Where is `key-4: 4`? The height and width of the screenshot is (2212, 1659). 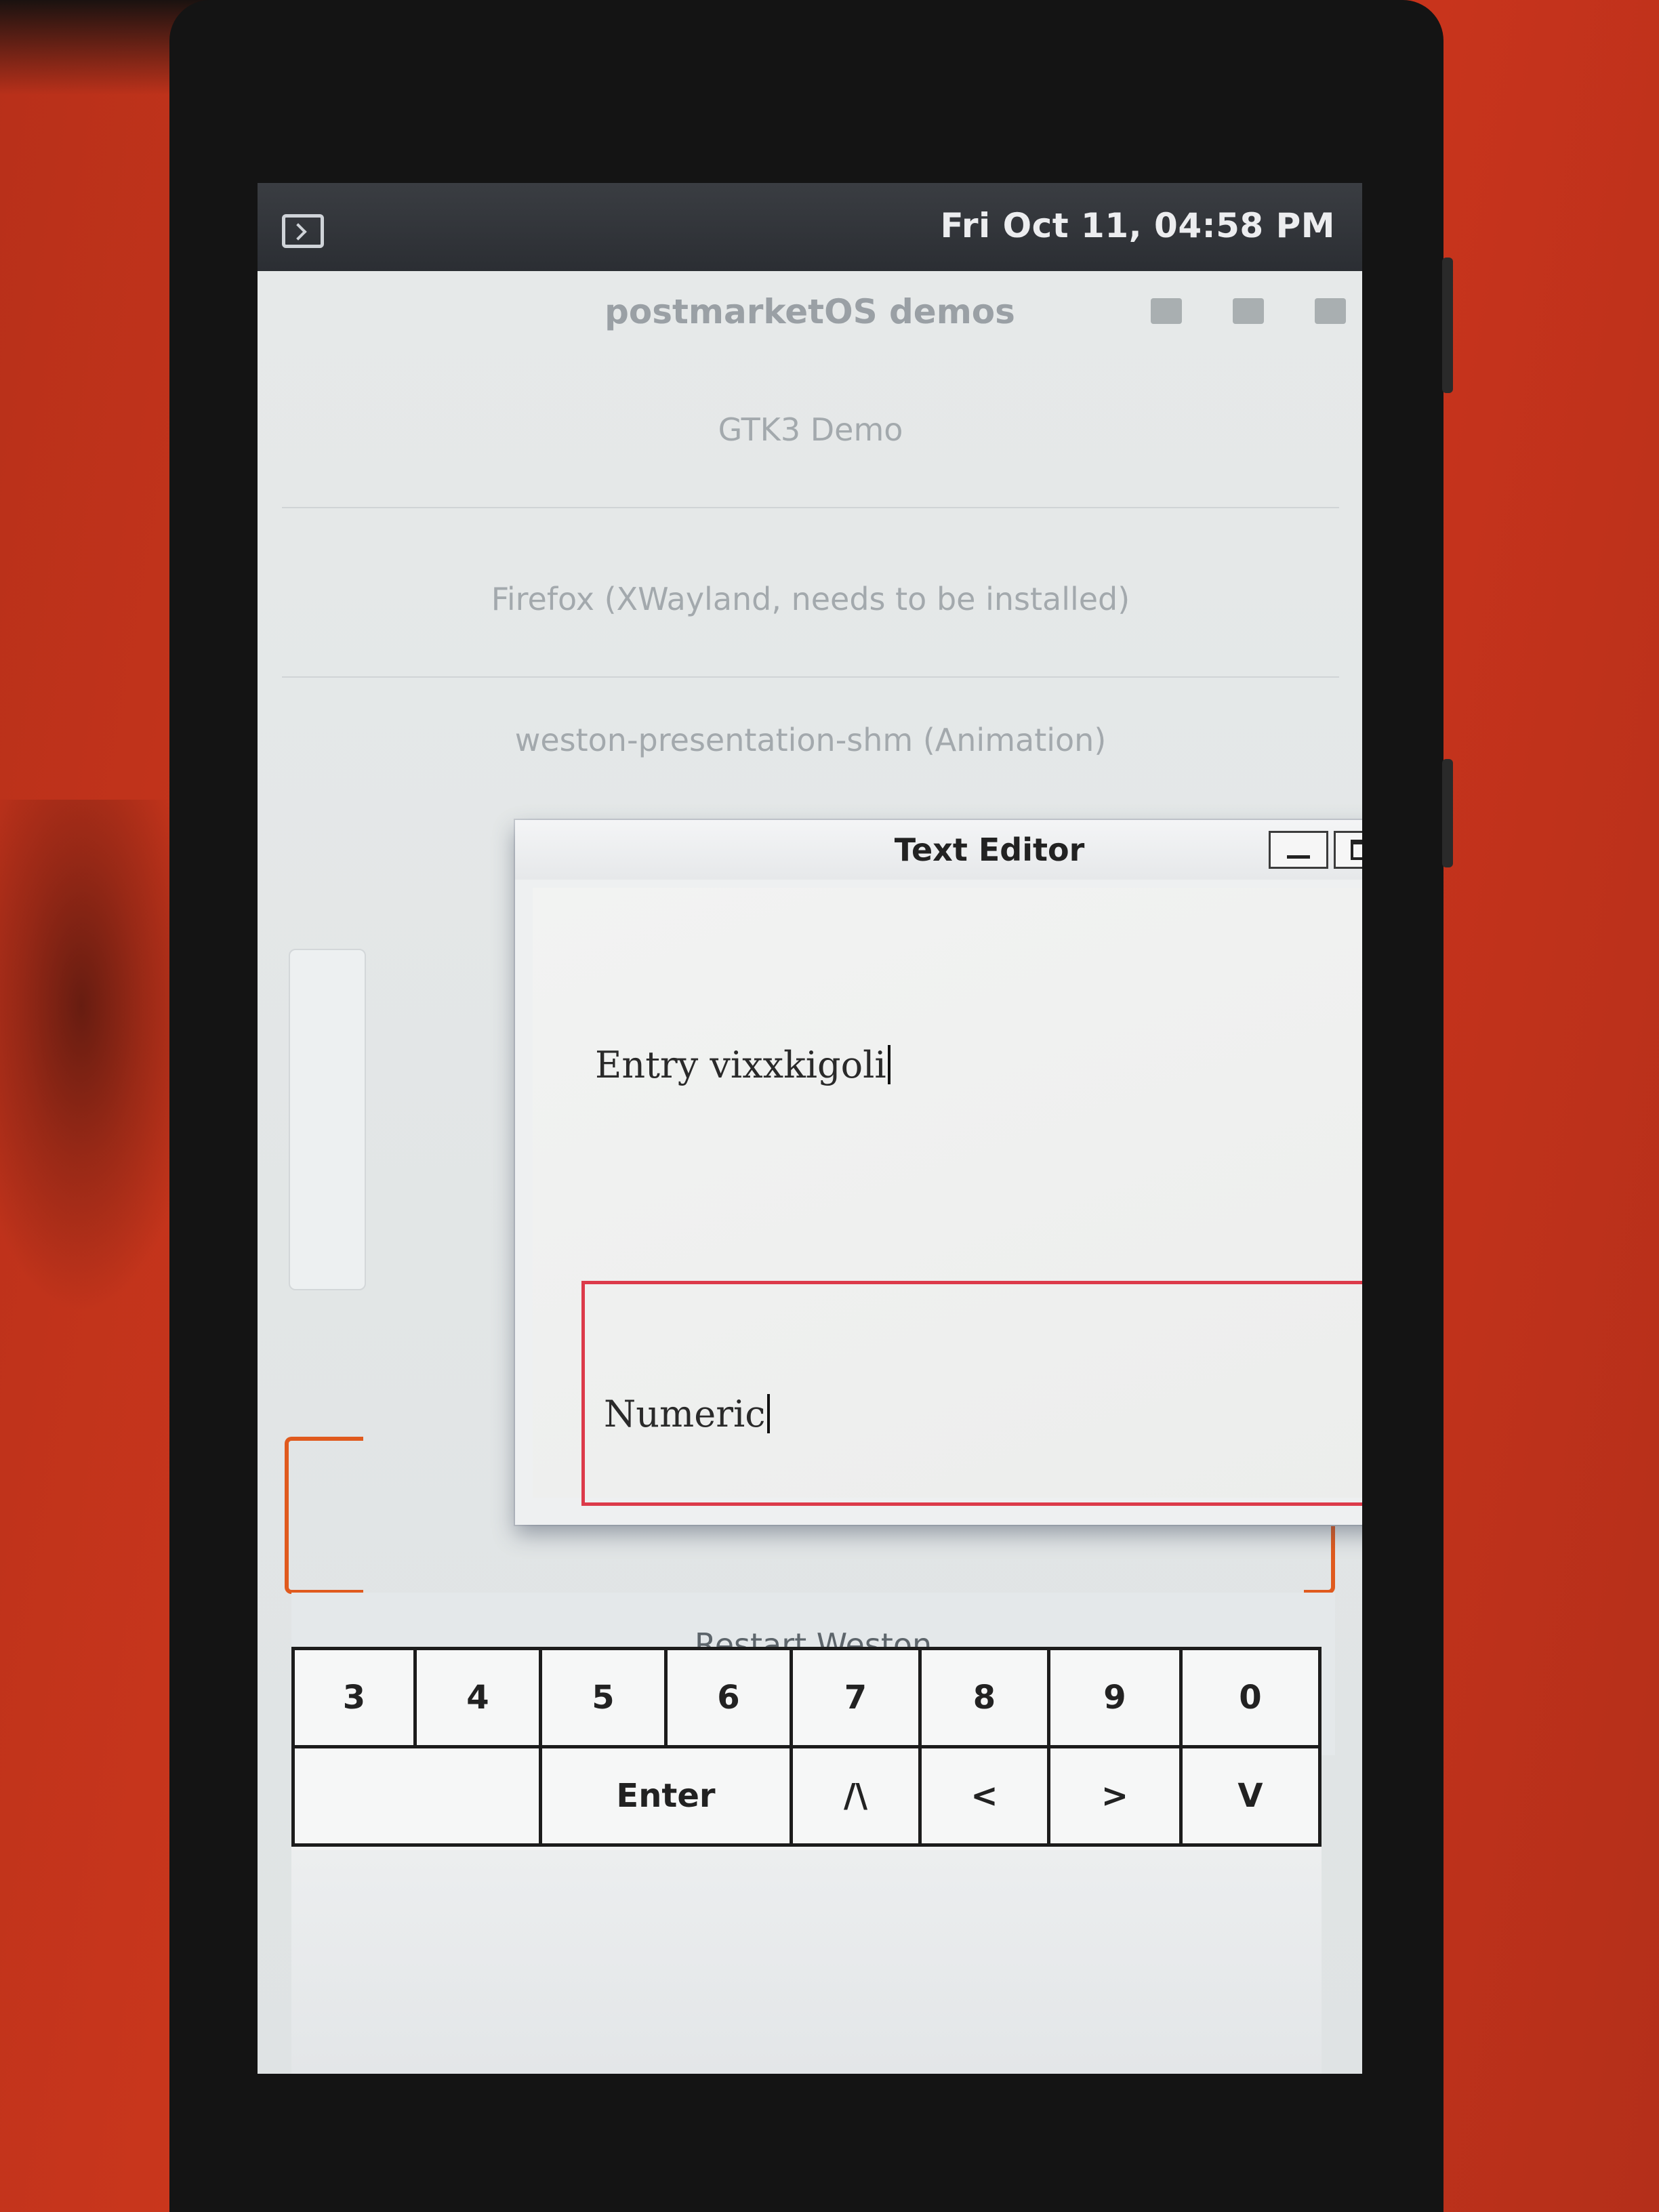
key-4: 4 is located at coordinates (477, 1697).